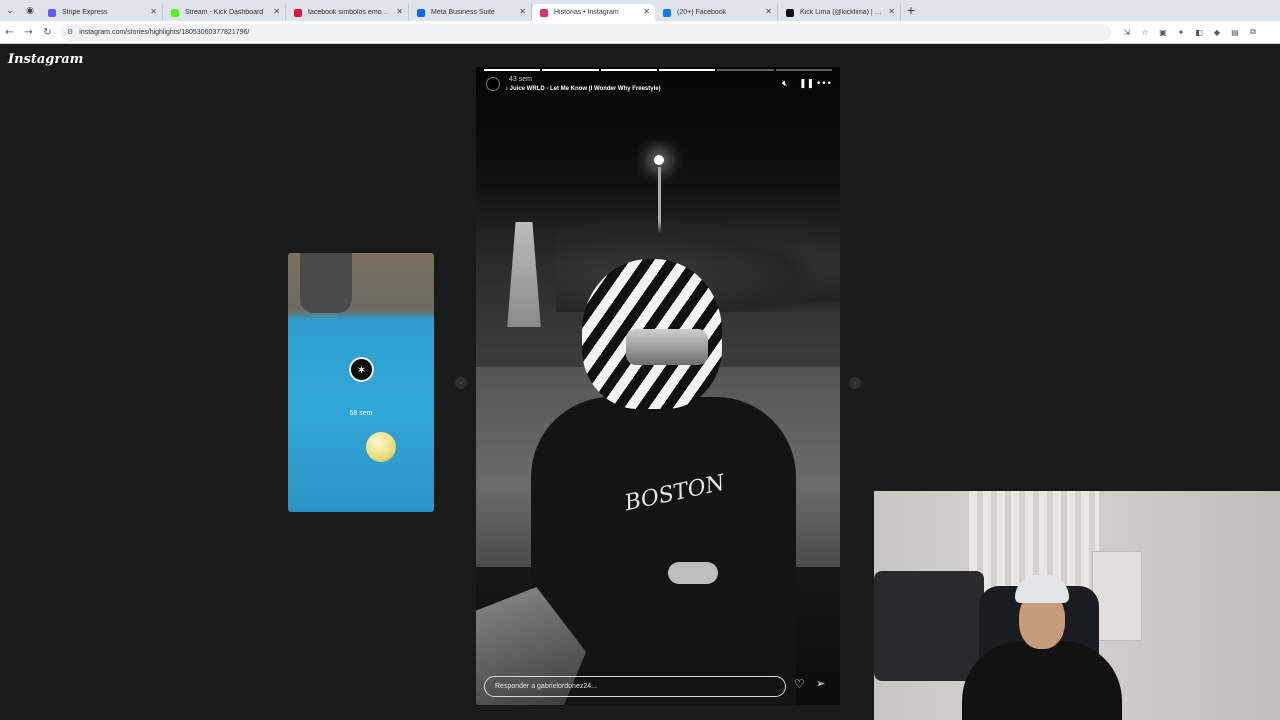  Describe the element at coordinates (1199, 32) in the screenshot. I see `extension-3-icon: ◧` at that location.